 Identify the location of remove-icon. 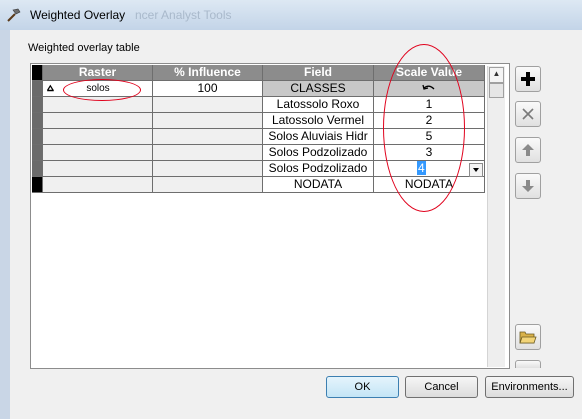
(528, 114).